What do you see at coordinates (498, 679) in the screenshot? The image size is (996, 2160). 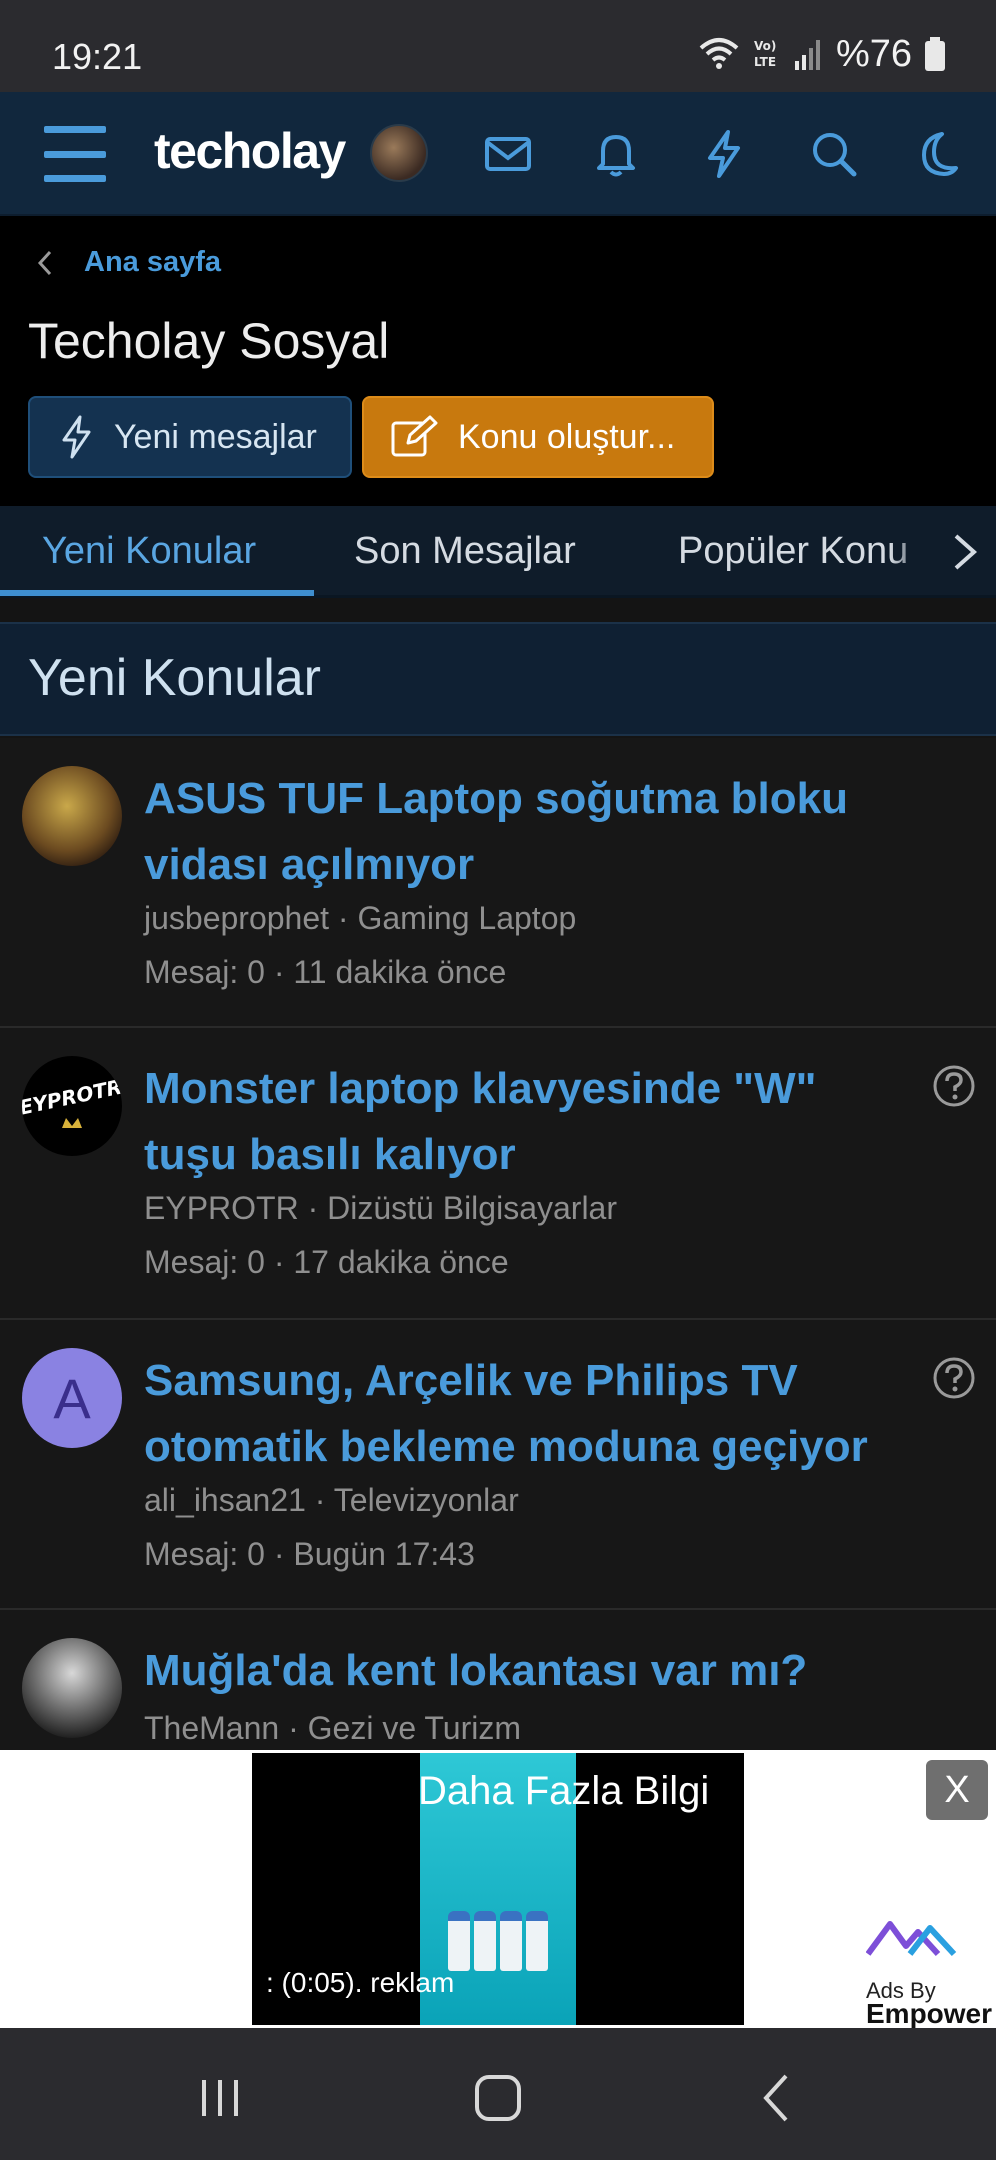 I see `section-header: Yeni Konular` at bounding box center [498, 679].